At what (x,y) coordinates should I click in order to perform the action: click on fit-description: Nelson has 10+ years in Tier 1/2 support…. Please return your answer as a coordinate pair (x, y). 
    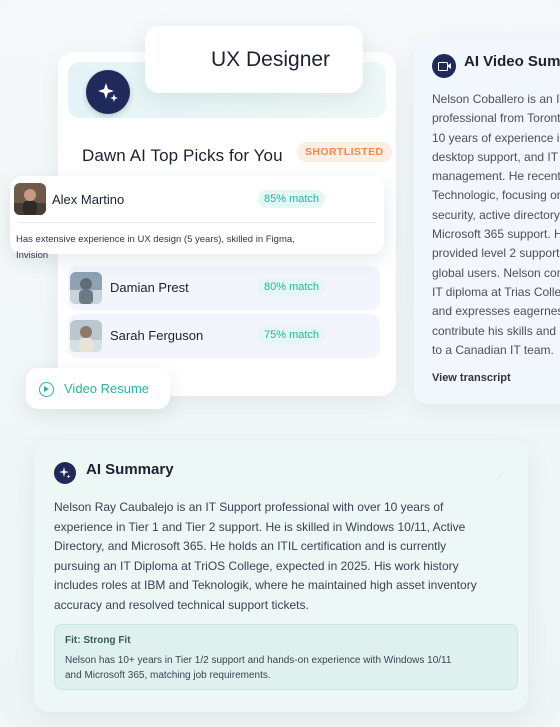
    Looking at the image, I should click on (258, 668).